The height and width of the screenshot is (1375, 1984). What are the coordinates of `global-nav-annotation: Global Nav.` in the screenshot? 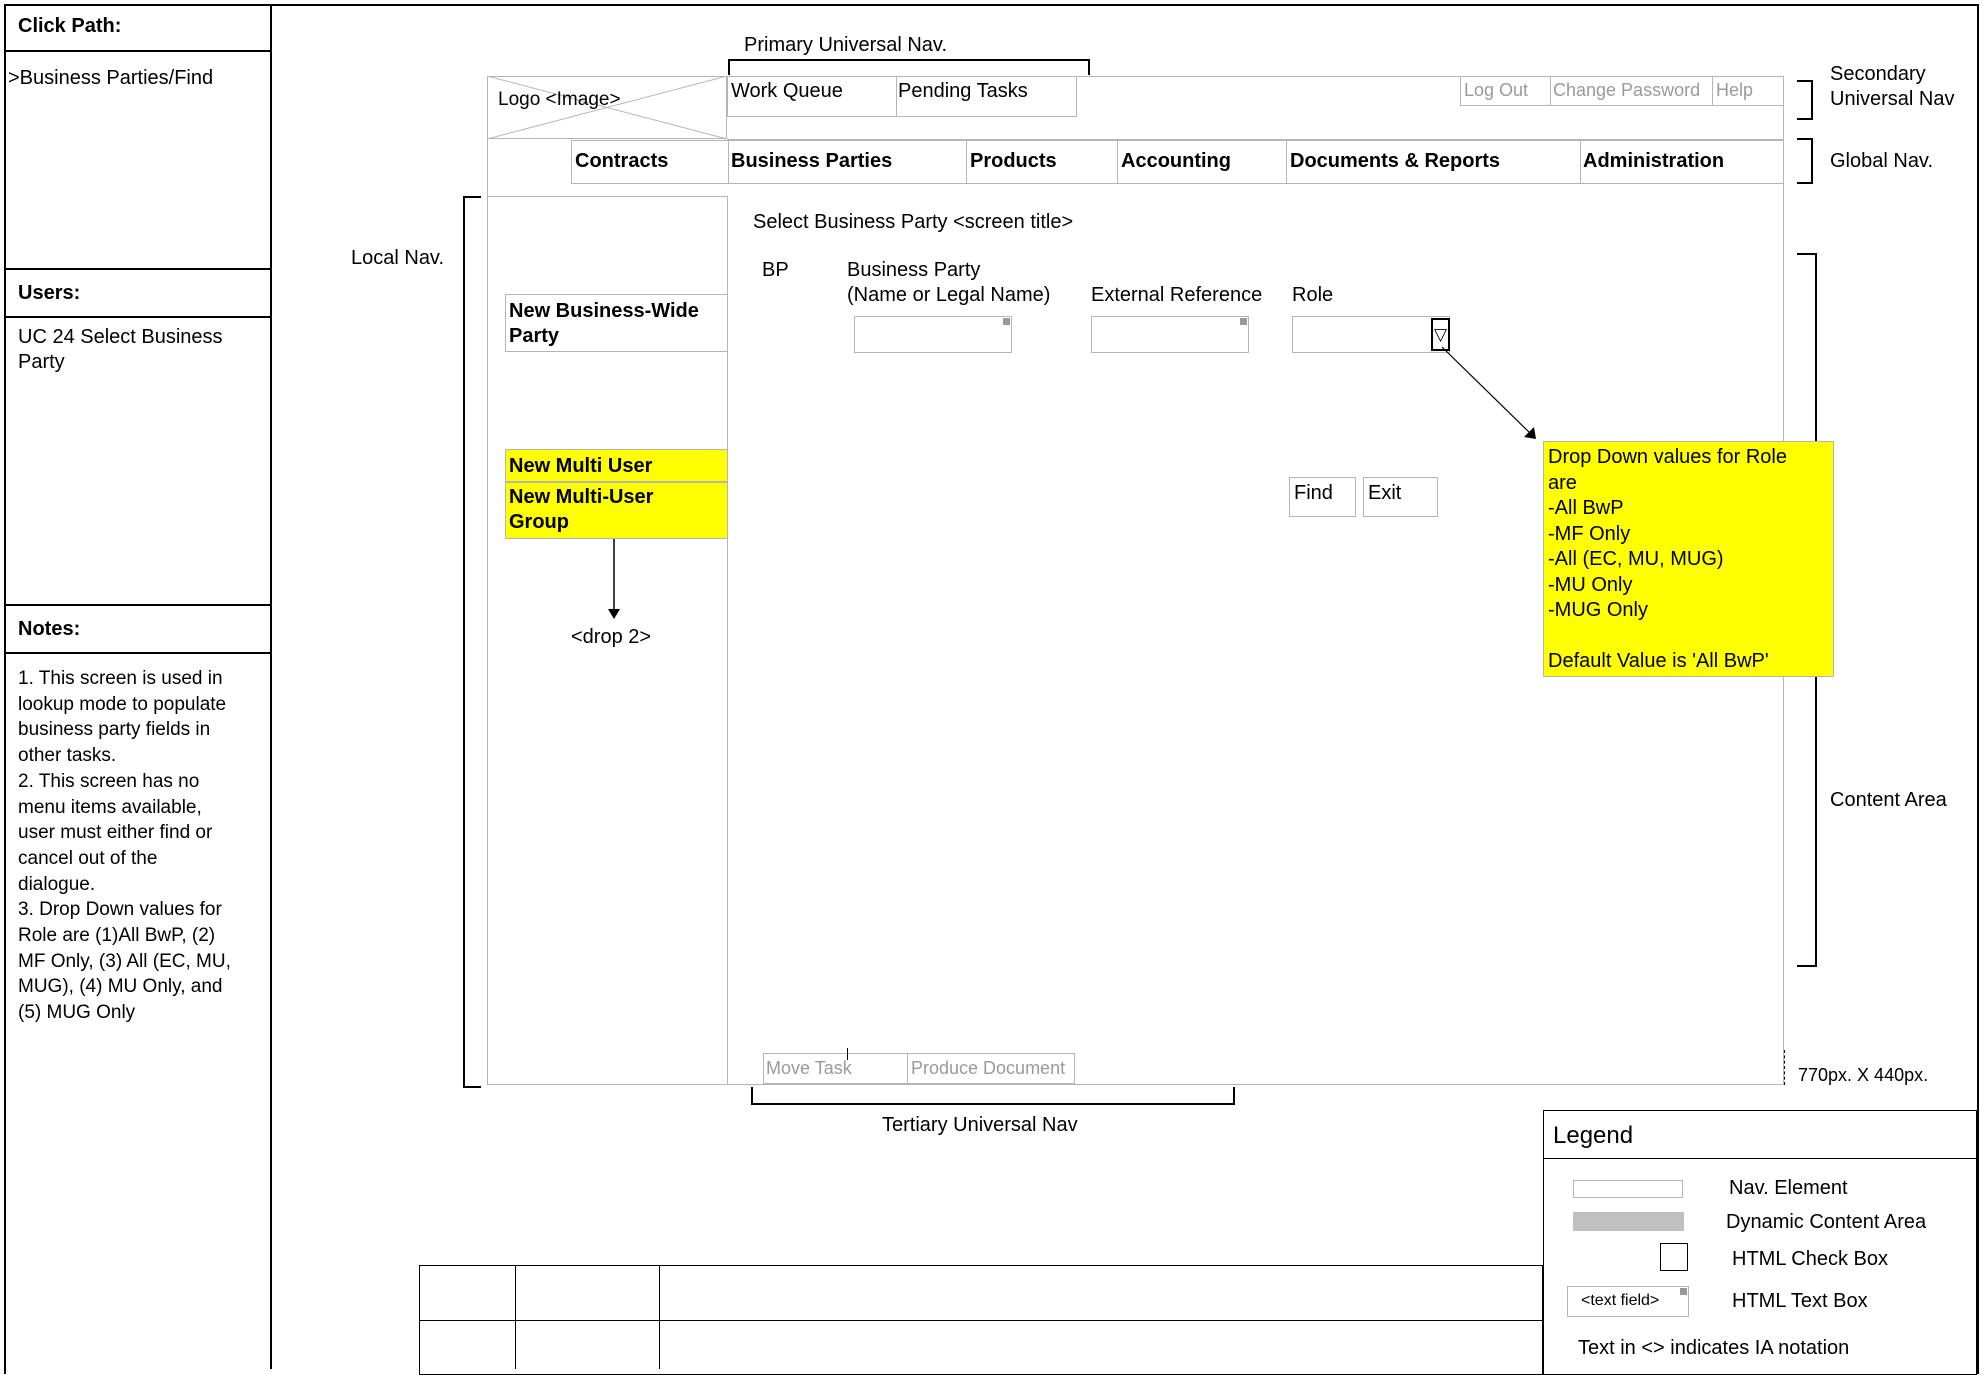 It's located at (1882, 161).